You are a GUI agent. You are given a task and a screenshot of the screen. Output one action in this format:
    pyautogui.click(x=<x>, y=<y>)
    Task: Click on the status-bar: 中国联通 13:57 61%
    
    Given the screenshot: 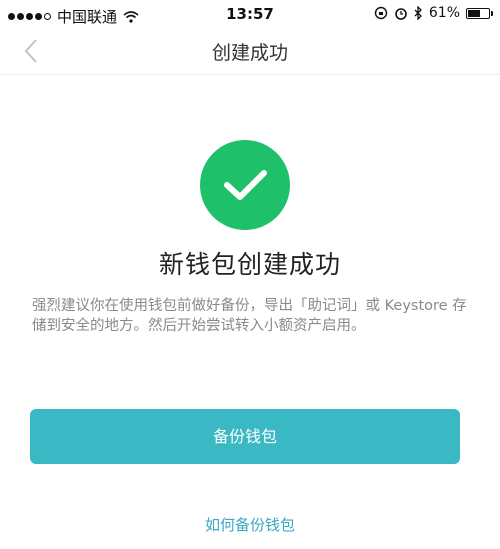 What is the action you would take?
    pyautogui.click(x=250, y=14)
    